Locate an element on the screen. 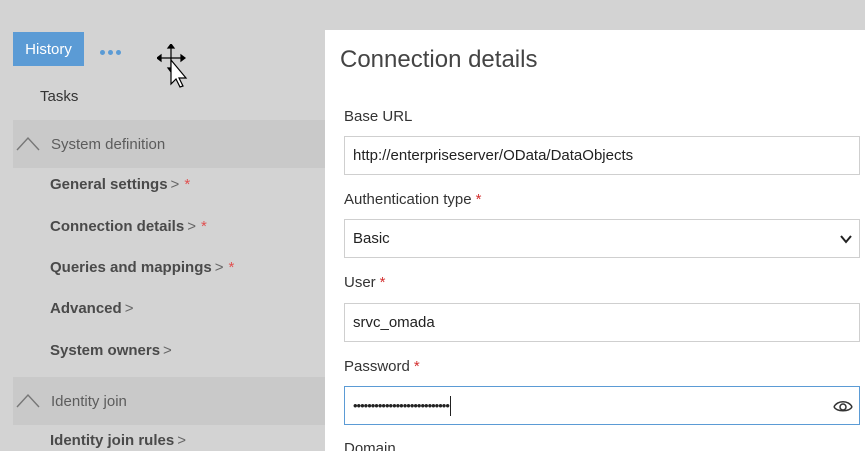 This screenshot has height=451, width=865. chevron-down-icon is located at coordinates (846, 239).